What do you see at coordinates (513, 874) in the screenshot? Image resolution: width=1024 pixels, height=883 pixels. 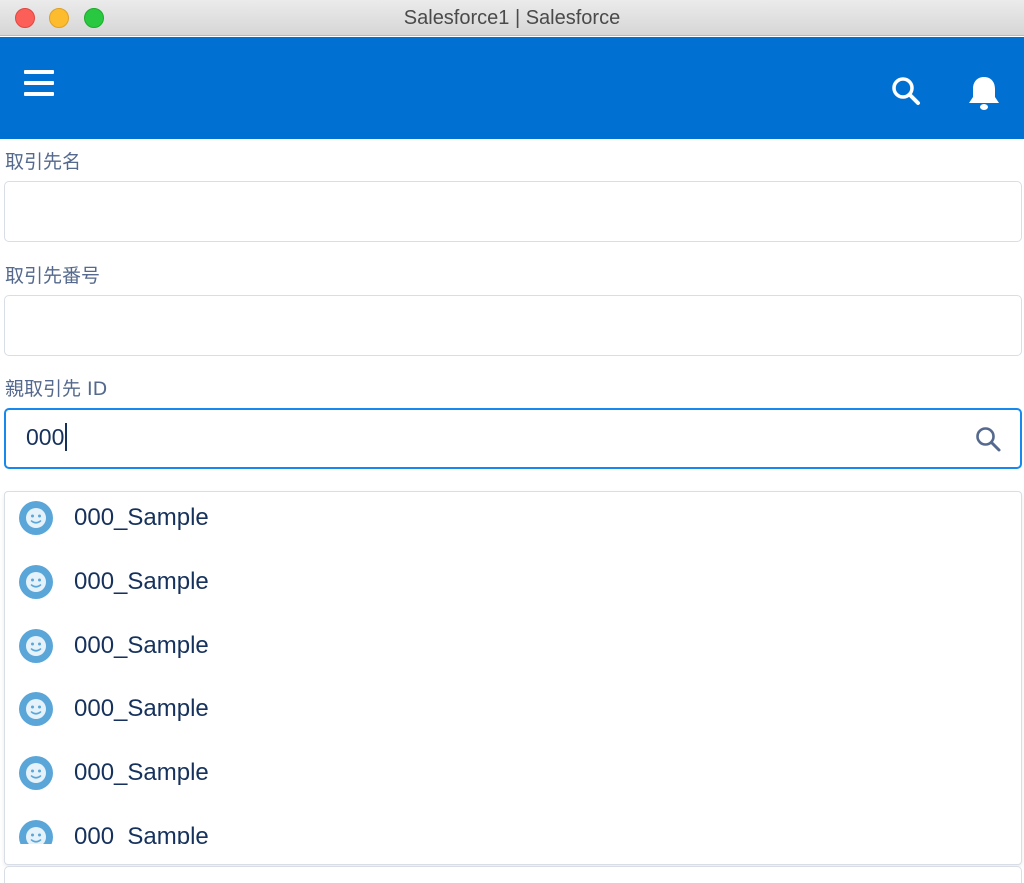 I see `next-field-input` at bounding box center [513, 874].